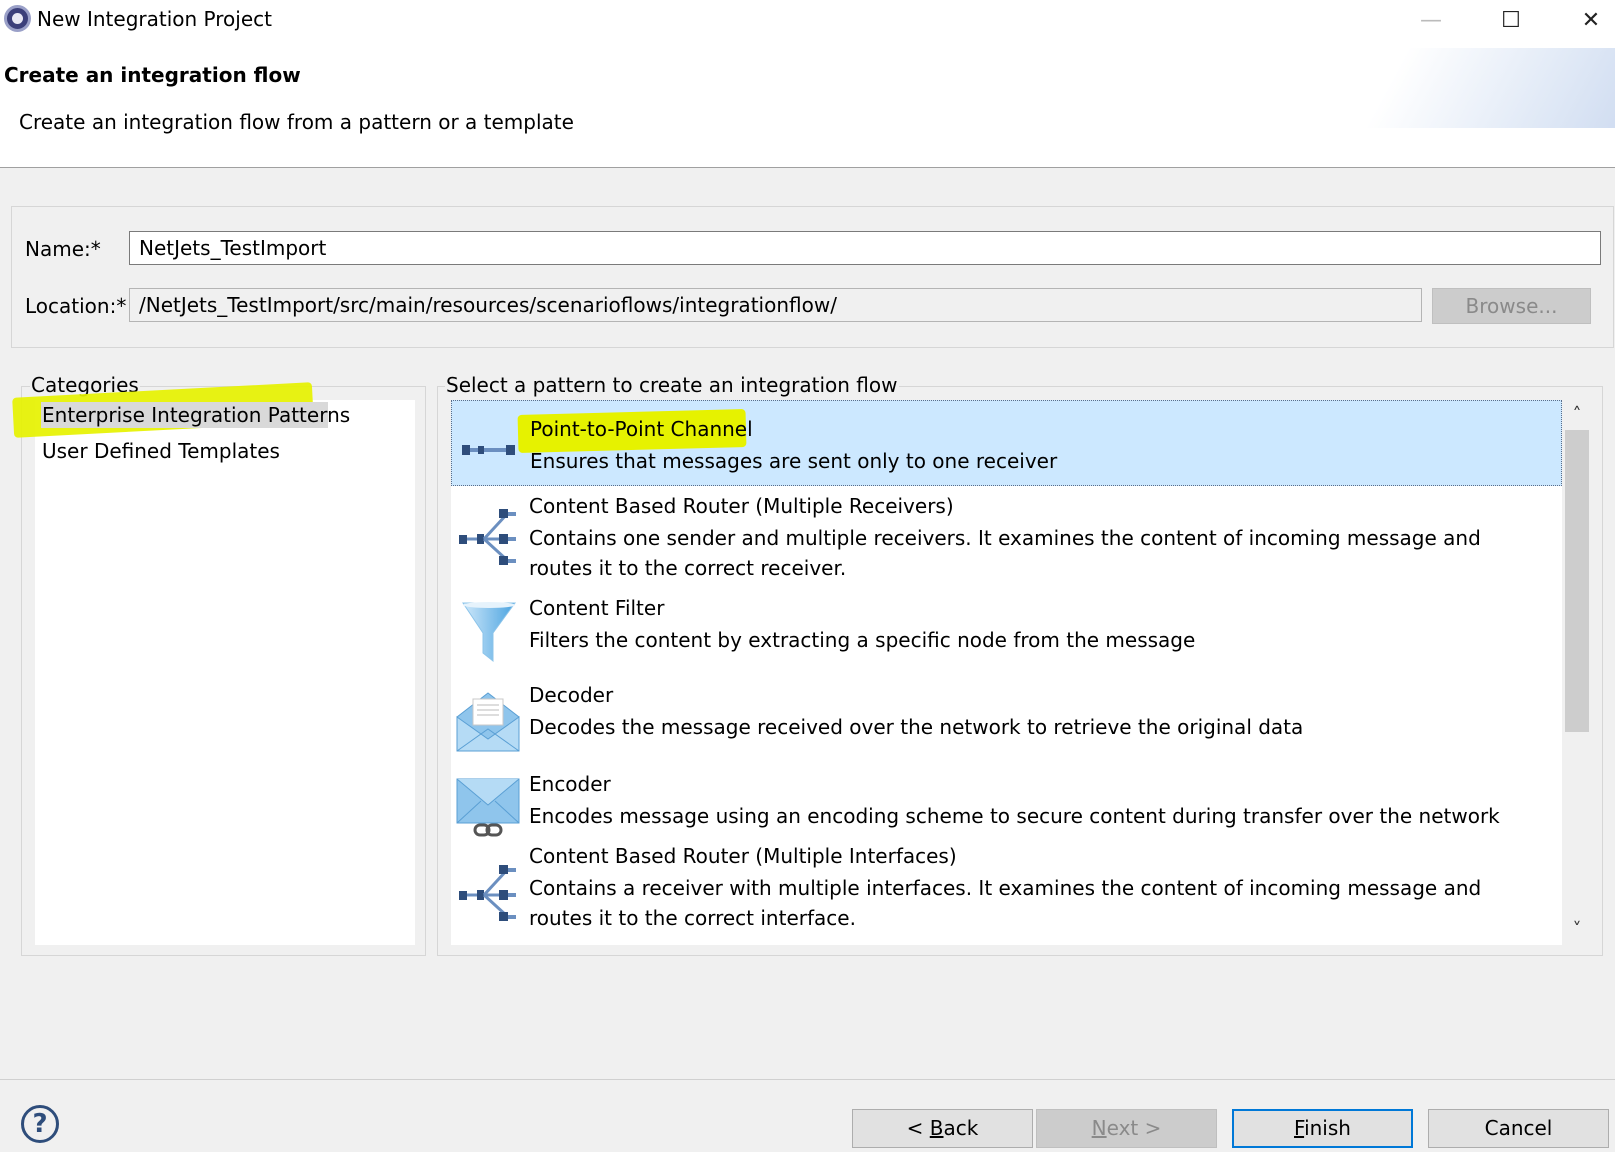 The image size is (1615, 1152). Describe the element at coordinates (1591, 20) in the screenshot. I see `close-button: ✕` at that location.